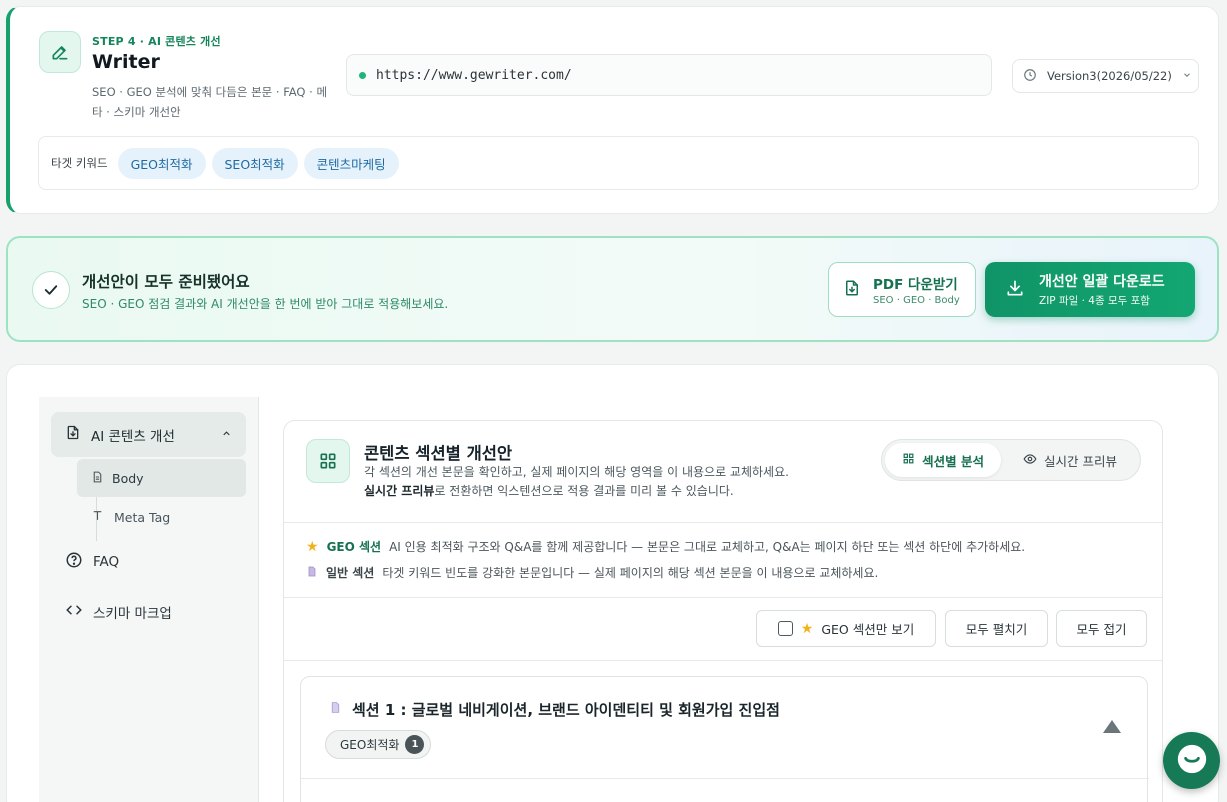 The height and width of the screenshot is (802, 1227). I want to click on version-value: Version3(2026/05/22), so click(1109, 76).